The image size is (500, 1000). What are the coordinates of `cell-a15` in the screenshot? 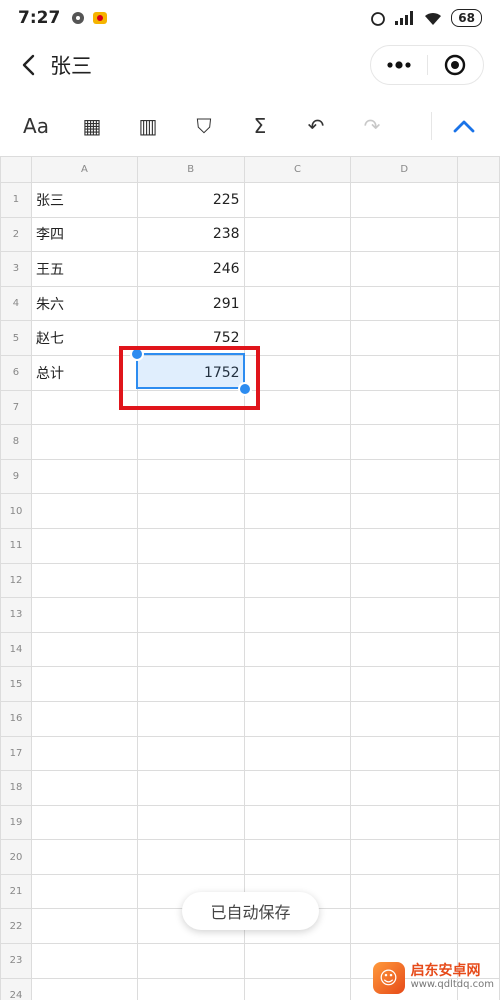 It's located at (84, 684).